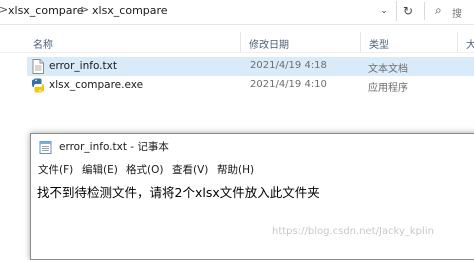 The height and width of the screenshot is (260, 474). I want to click on file-date: 2021/4/19 4:10, so click(288, 84).